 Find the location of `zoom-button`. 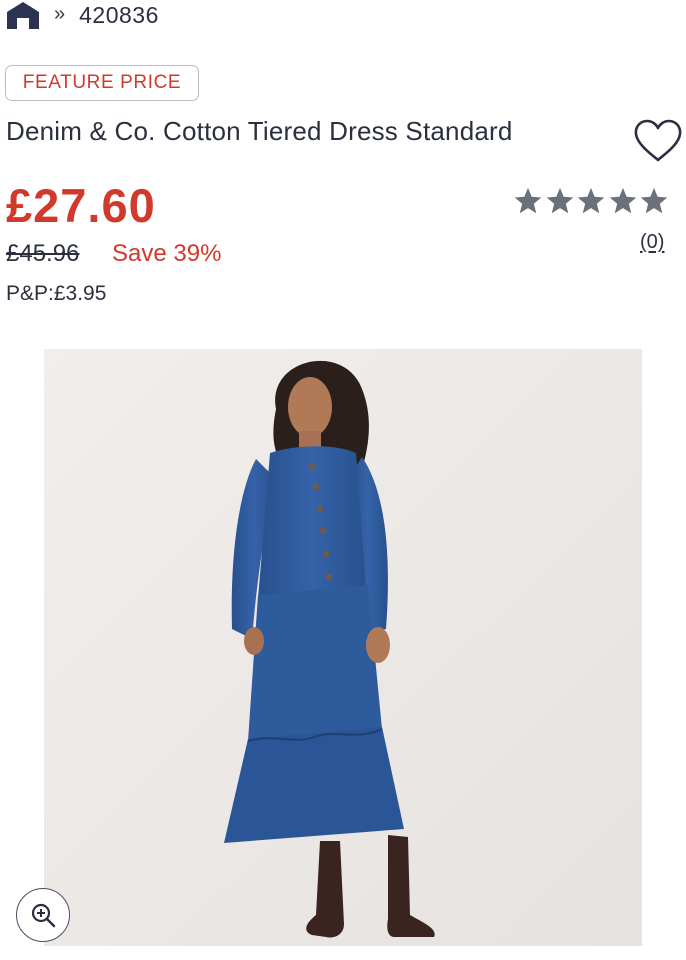

zoom-button is located at coordinates (43, 915).